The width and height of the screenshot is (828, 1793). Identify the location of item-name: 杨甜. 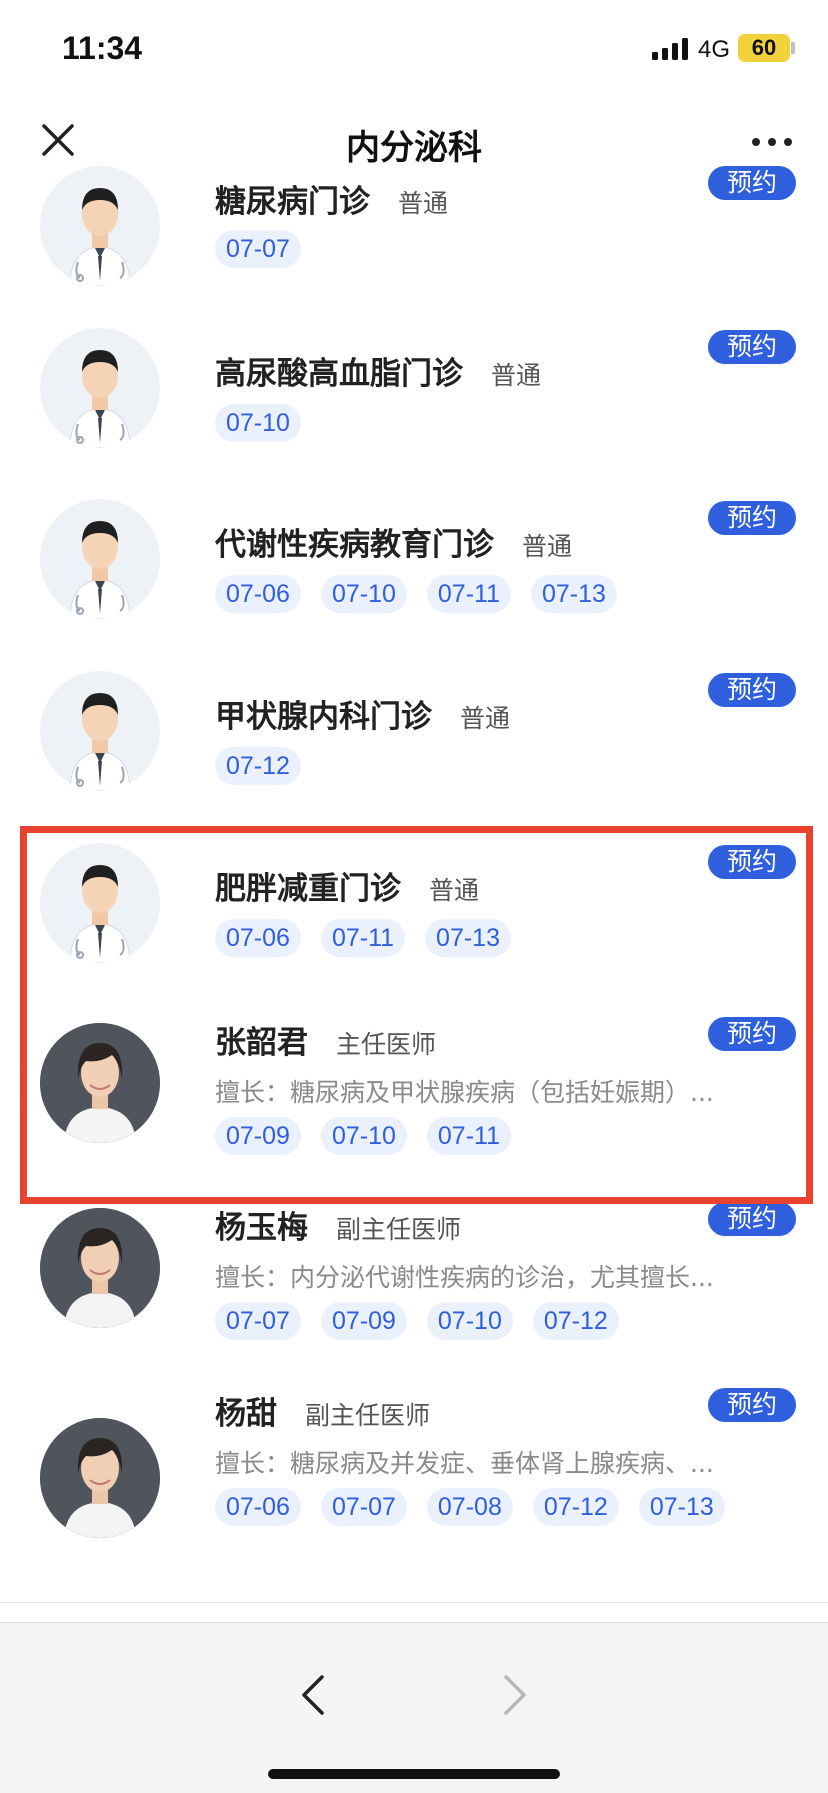
(246, 1414).